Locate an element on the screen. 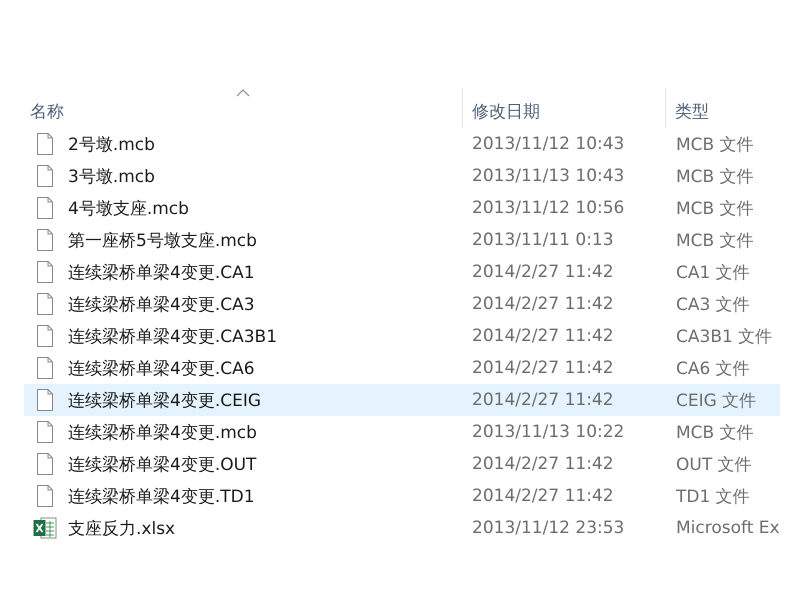  file-type: CA6 文件 is located at coordinates (713, 368).